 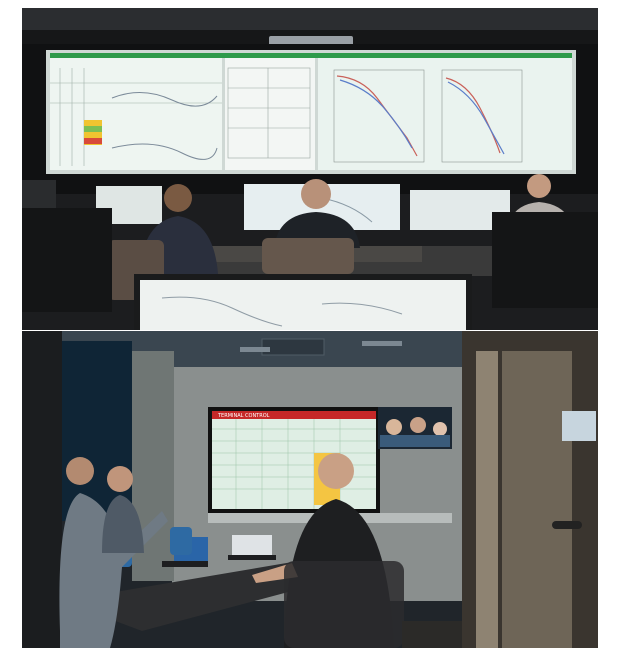 What do you see at coordinates (294, 460) in the screenshot?
I see `meeting-display: TERMINAL CONTROL` at bounding box center [294, 460].